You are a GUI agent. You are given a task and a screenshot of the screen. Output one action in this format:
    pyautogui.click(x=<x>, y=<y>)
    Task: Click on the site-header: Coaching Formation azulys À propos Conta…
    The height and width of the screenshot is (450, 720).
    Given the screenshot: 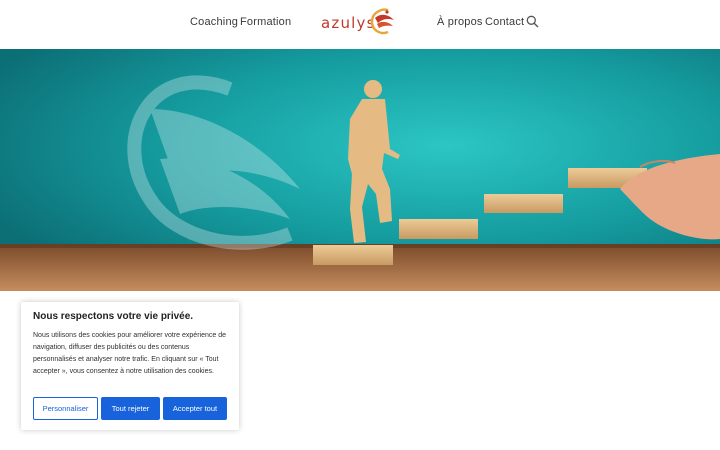 What is the action you would take?
    pyautogui.click(x=360, y=24)
    